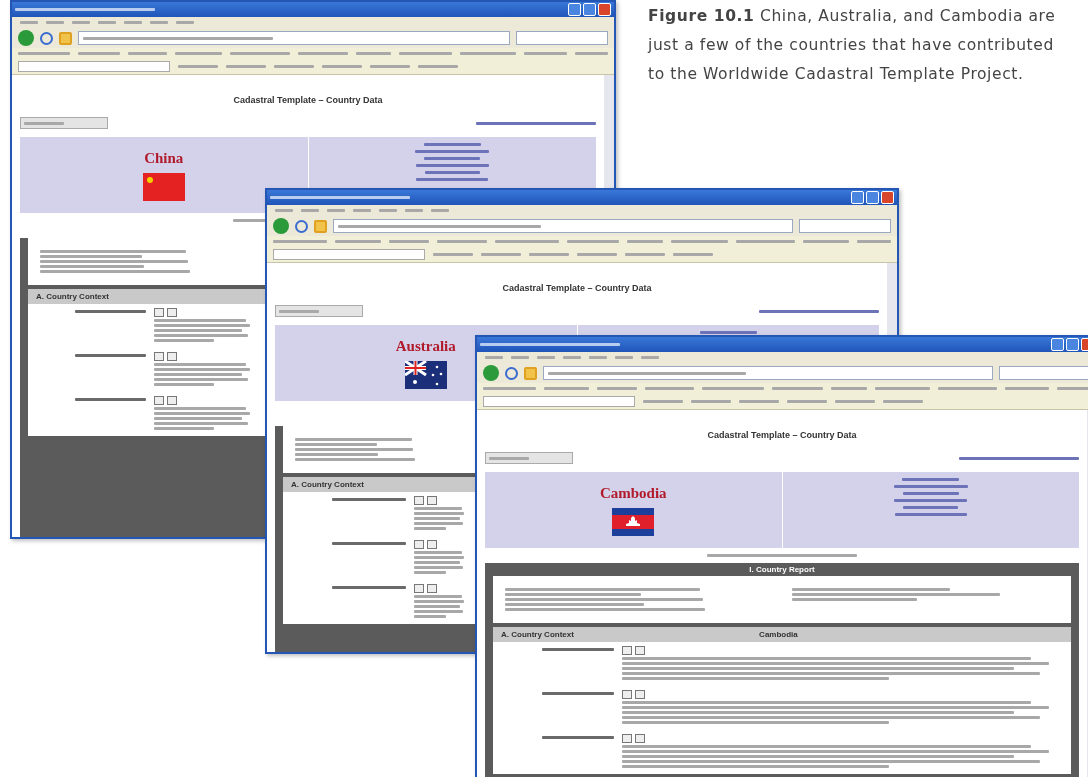 Image resolution: width=1088 pixels, height=777 pixels. Describe the element at coordinates (633, 493) in the screenshot. I see `country-name: Cambodia` at that location.